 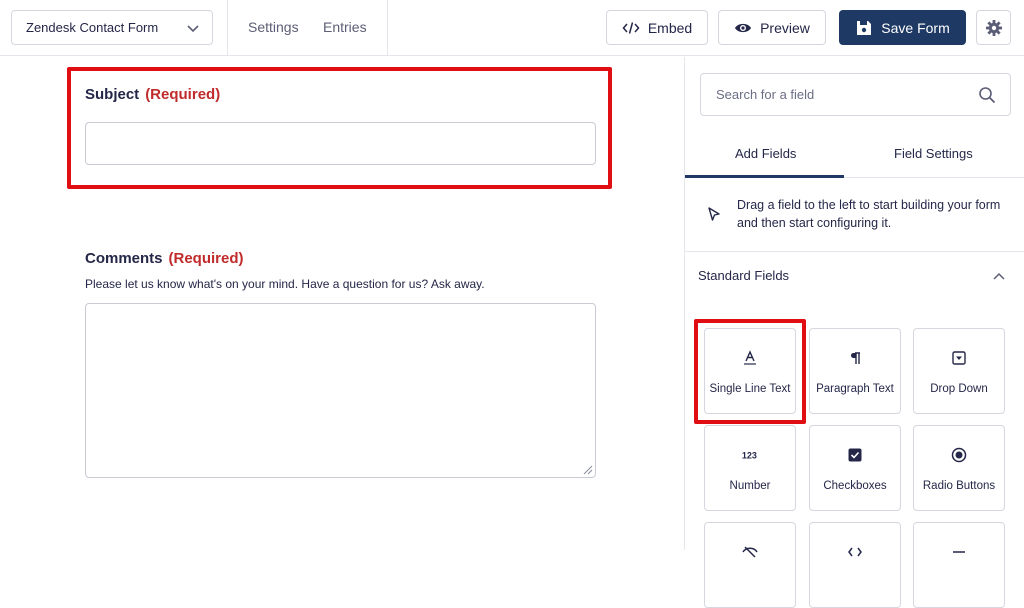 I want to click on embed-button: Embed, so click(x=657, y=27).